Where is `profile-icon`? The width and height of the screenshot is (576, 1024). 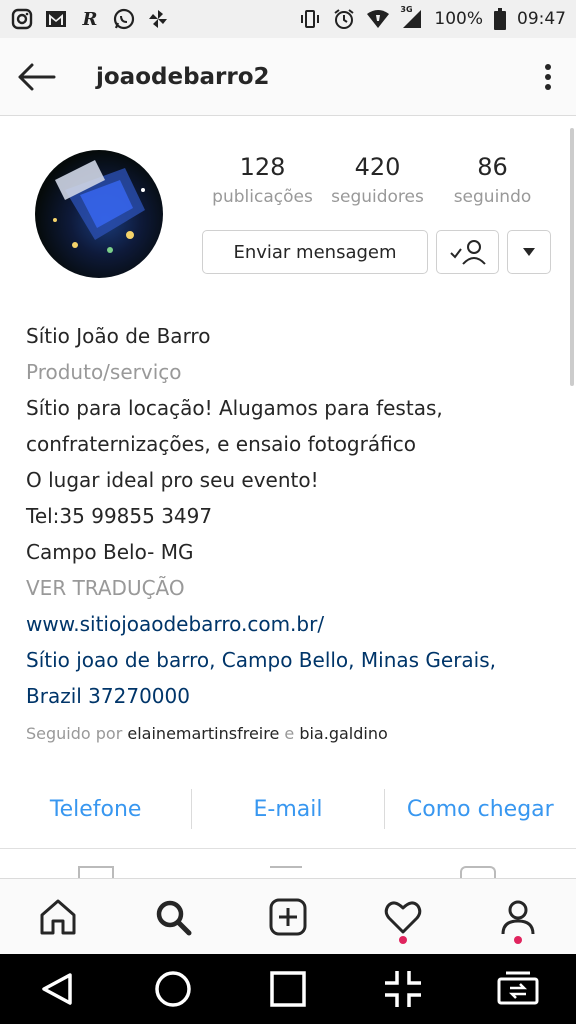 profile-icon is located at coordinates (518, 917).